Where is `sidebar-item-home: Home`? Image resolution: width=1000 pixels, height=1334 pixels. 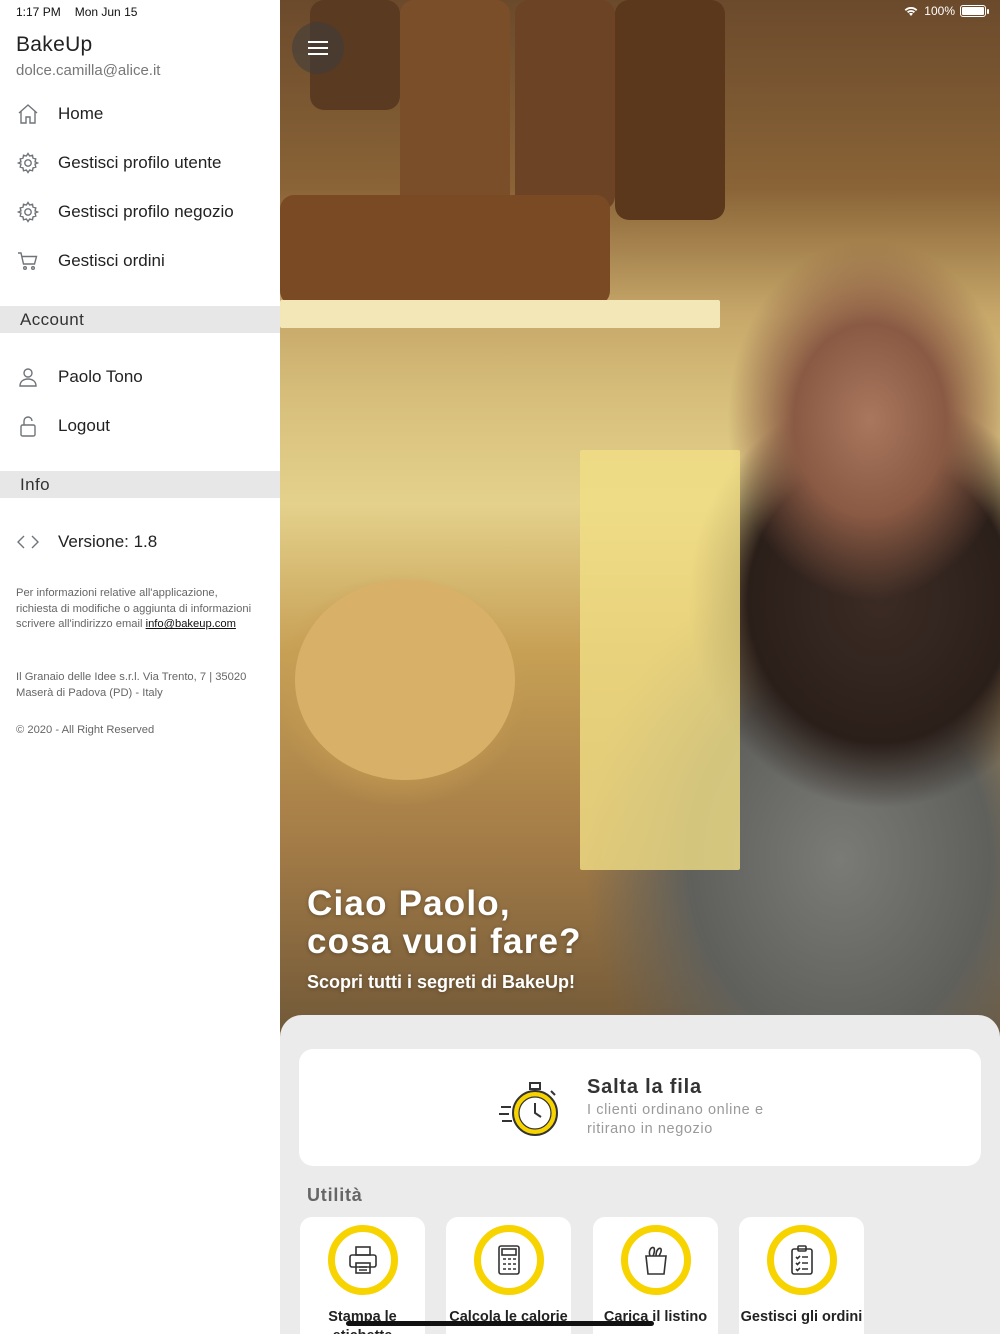 sidebar-item-home: Home is located at coordinates (140, 114).